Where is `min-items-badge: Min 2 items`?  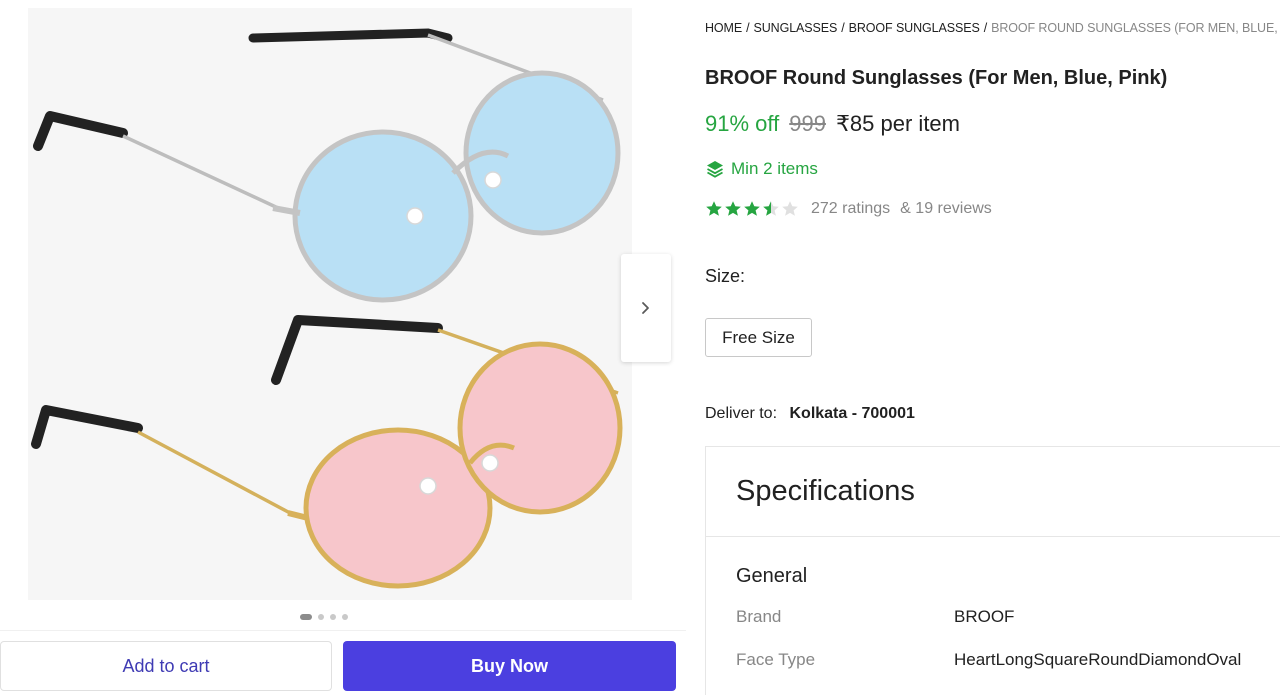
min-items-badge: Min 2 items is located at coordinates (761, 169).